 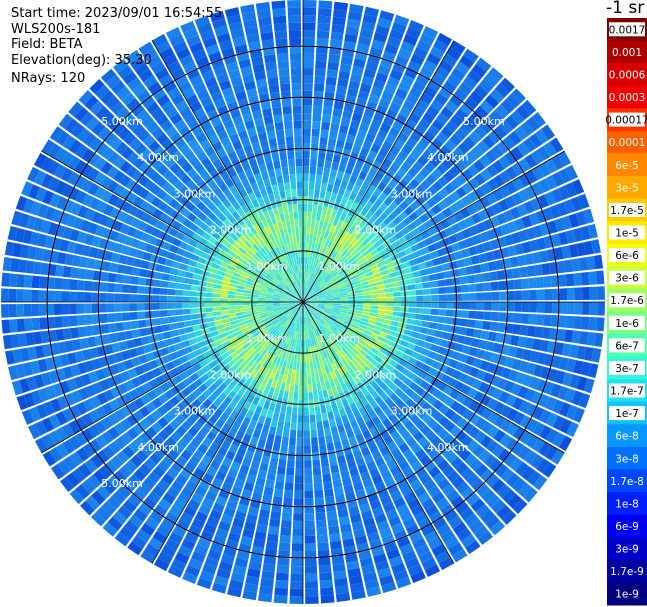 I want to click on range-ring-label: 3.00km, so click(x=412, y=193).